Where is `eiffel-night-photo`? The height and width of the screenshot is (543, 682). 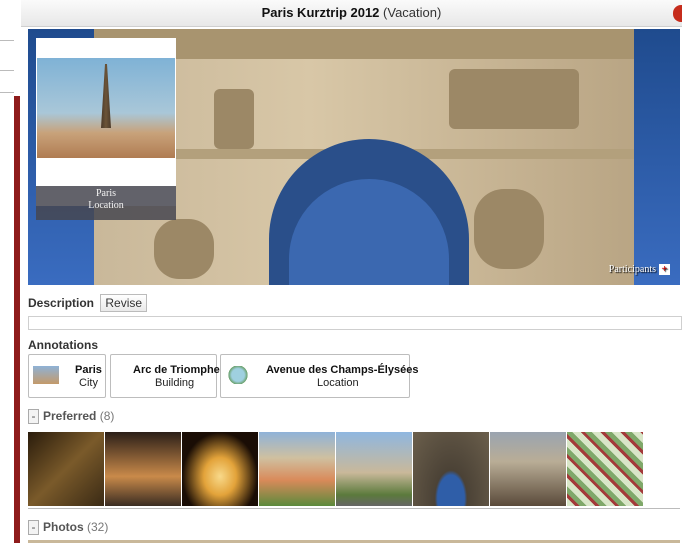
eiffel-night-photo is located at coordinates (220, 469).